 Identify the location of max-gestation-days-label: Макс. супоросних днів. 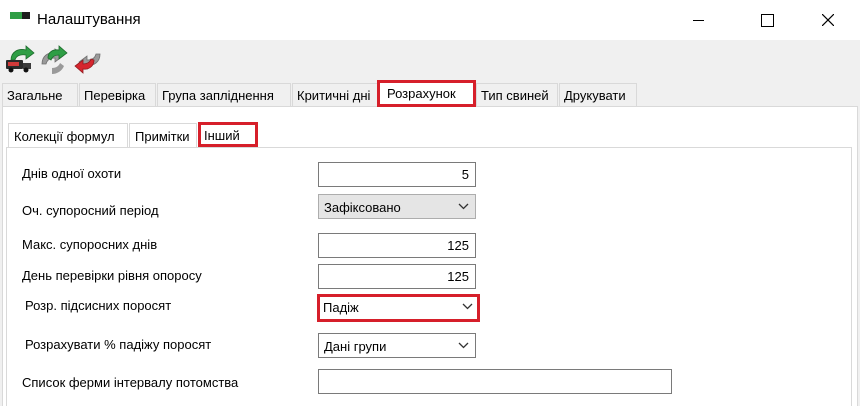
(90, 244).